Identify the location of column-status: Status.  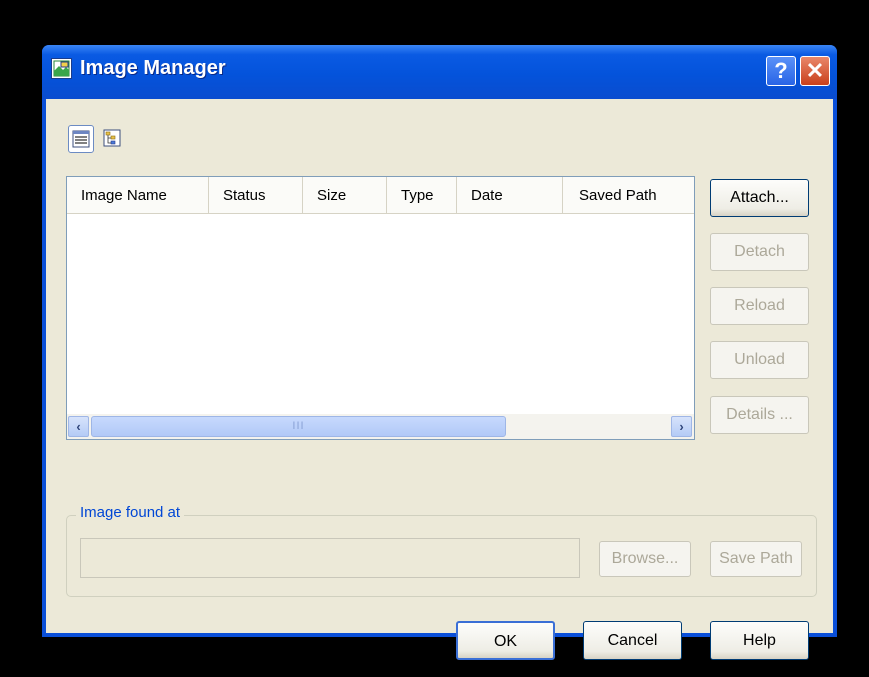
(256, 195).